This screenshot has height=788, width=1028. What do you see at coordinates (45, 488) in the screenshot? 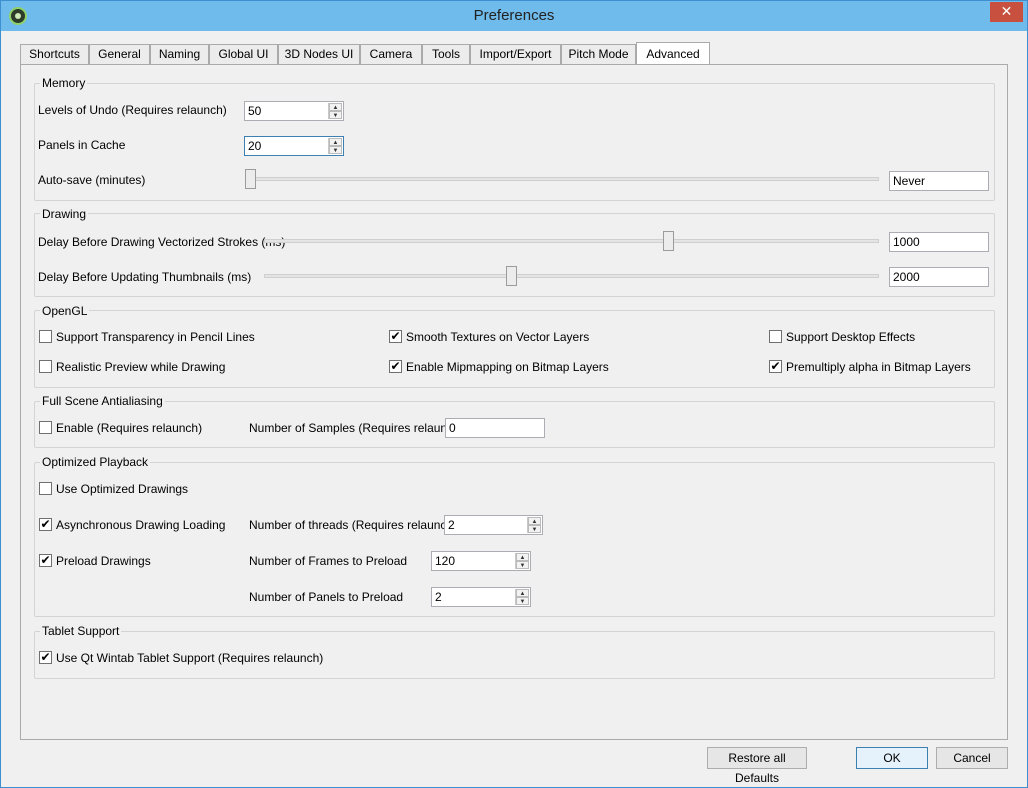
I see `optimized-drawings-checkbox` at bounding box center [45, 488].